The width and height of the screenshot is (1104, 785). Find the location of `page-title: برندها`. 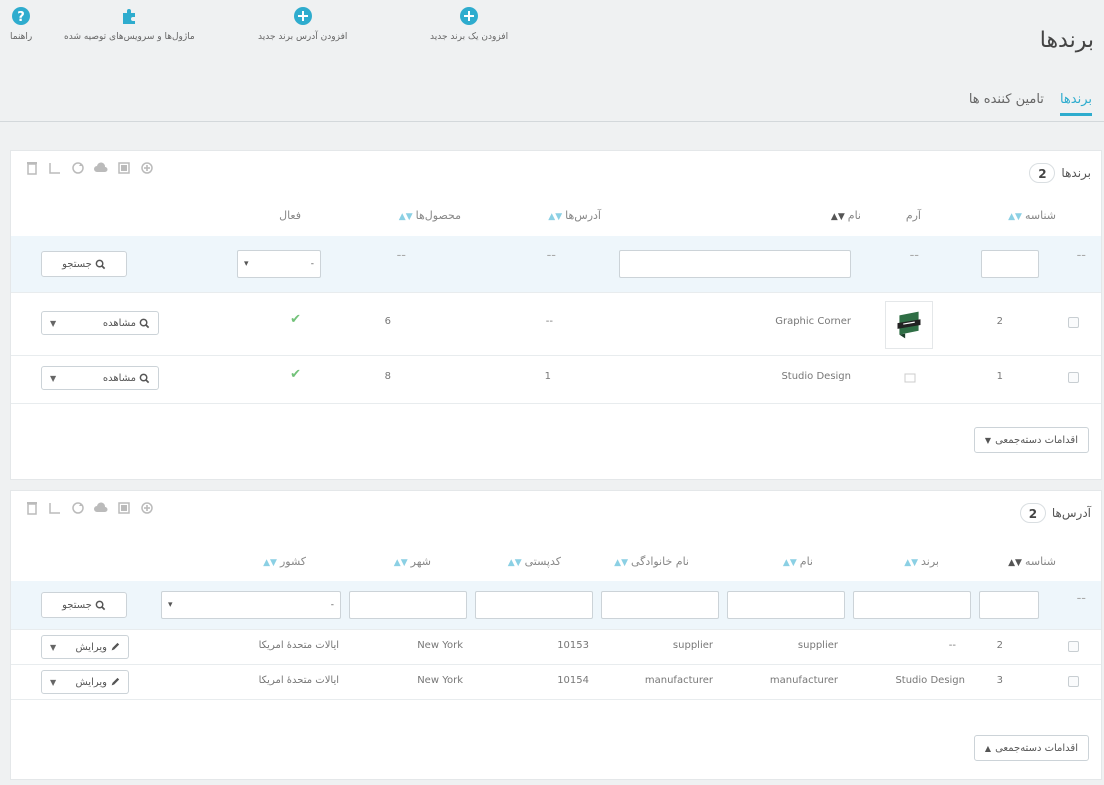

page-title: برندها is located at coordinates (1066, 40).